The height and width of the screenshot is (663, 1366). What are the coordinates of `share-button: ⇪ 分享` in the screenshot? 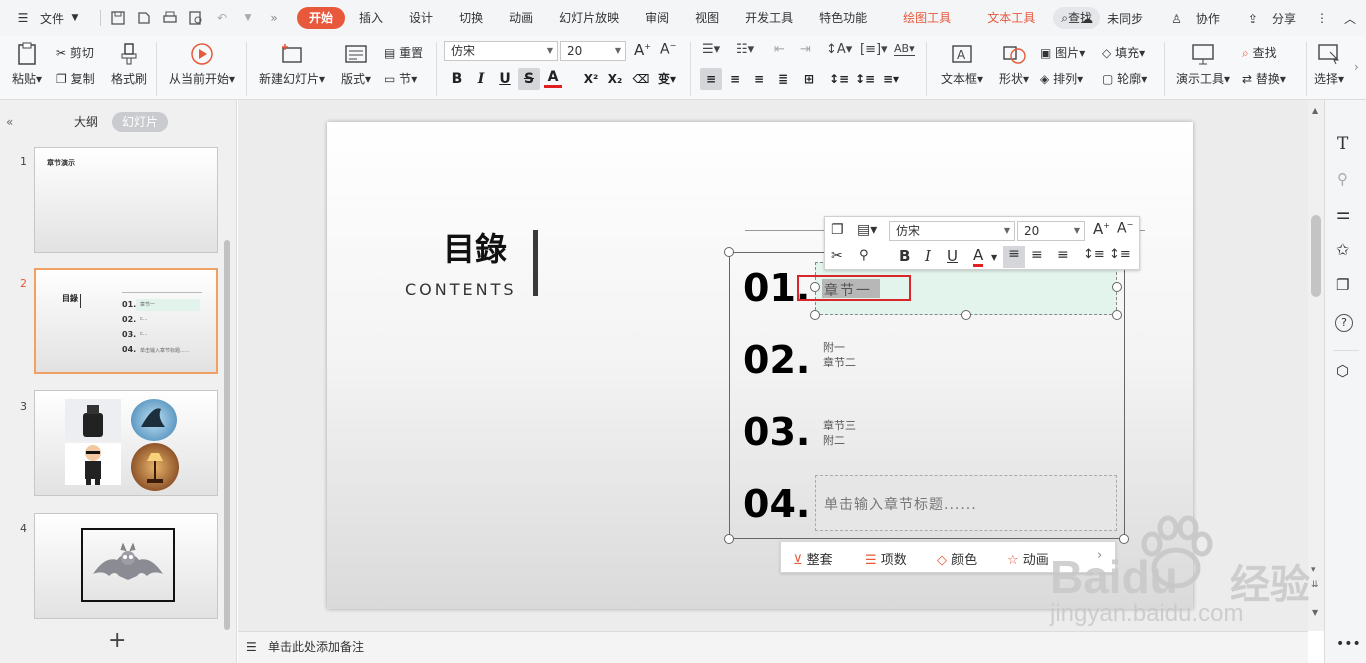 It's located at (1265, 18).